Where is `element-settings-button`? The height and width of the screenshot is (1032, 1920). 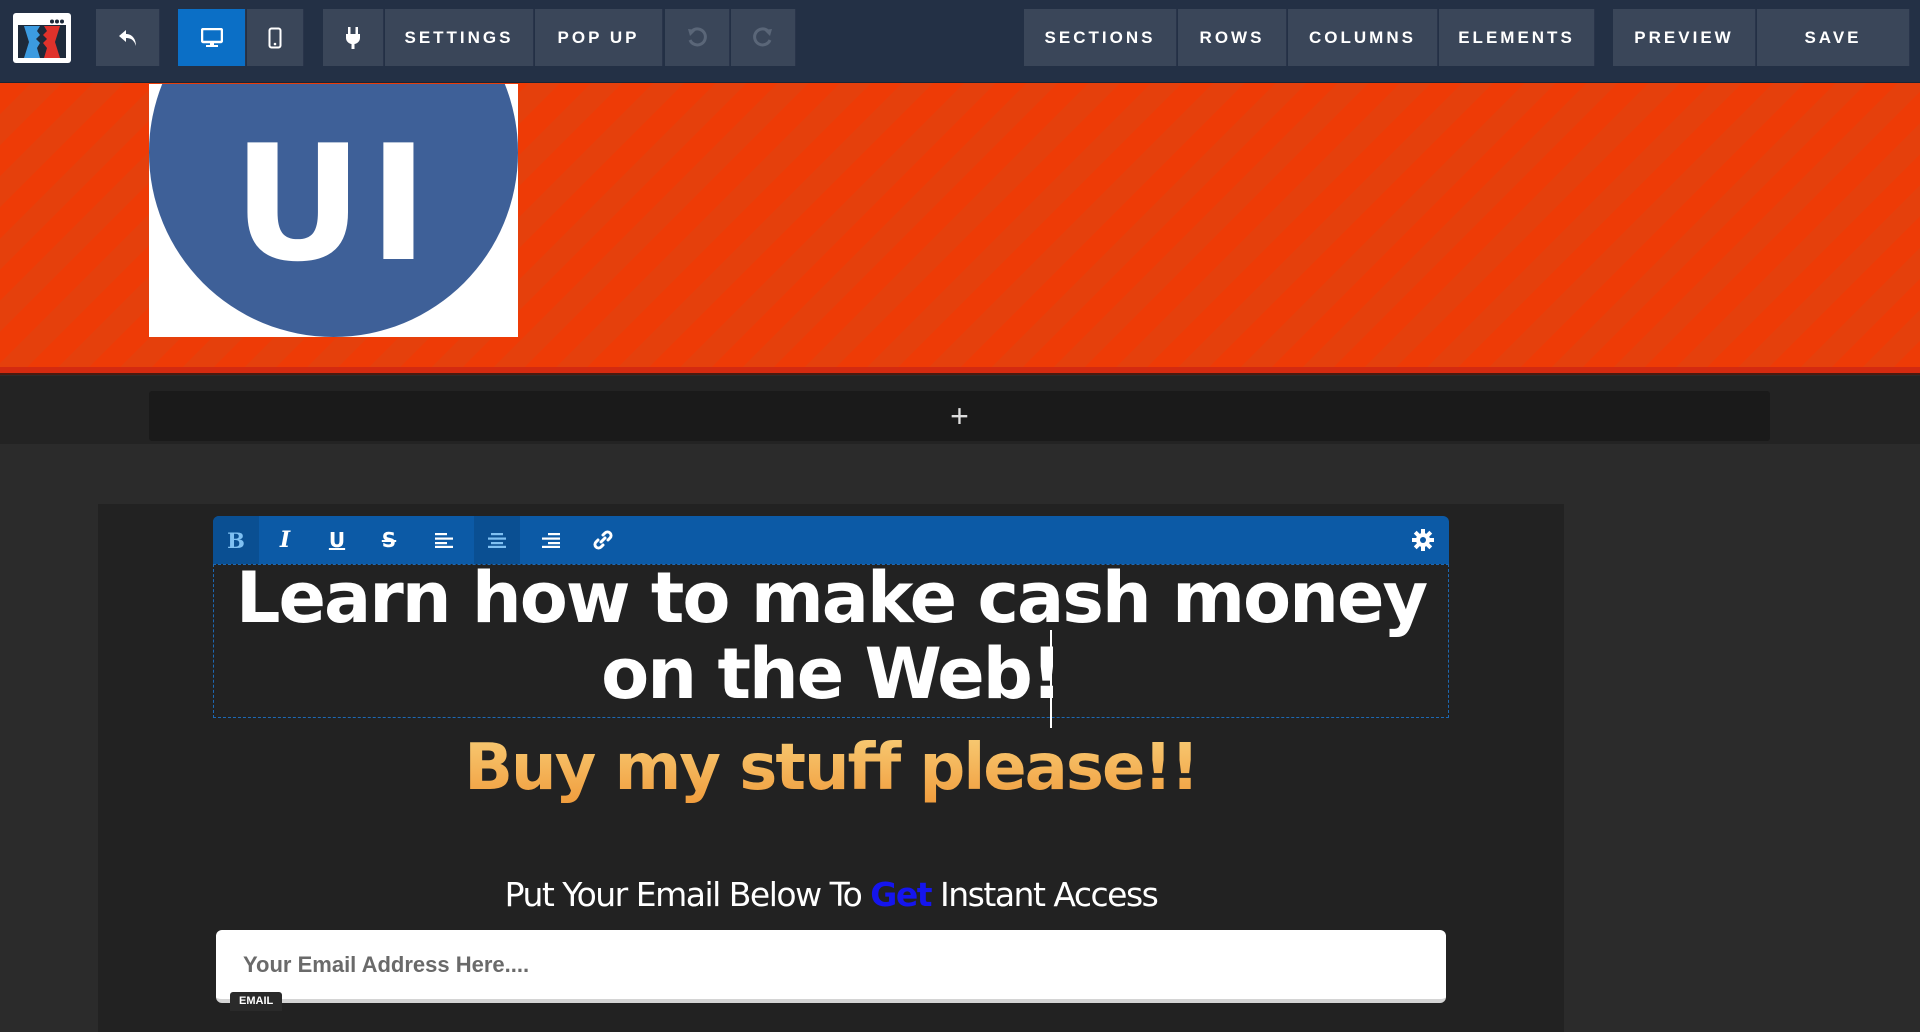
element-settings-button is located at coordinates (1423, 540).